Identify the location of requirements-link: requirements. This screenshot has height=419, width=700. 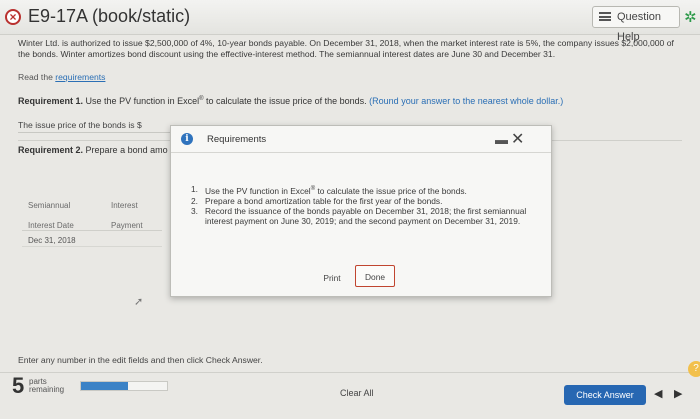
(80, 77).